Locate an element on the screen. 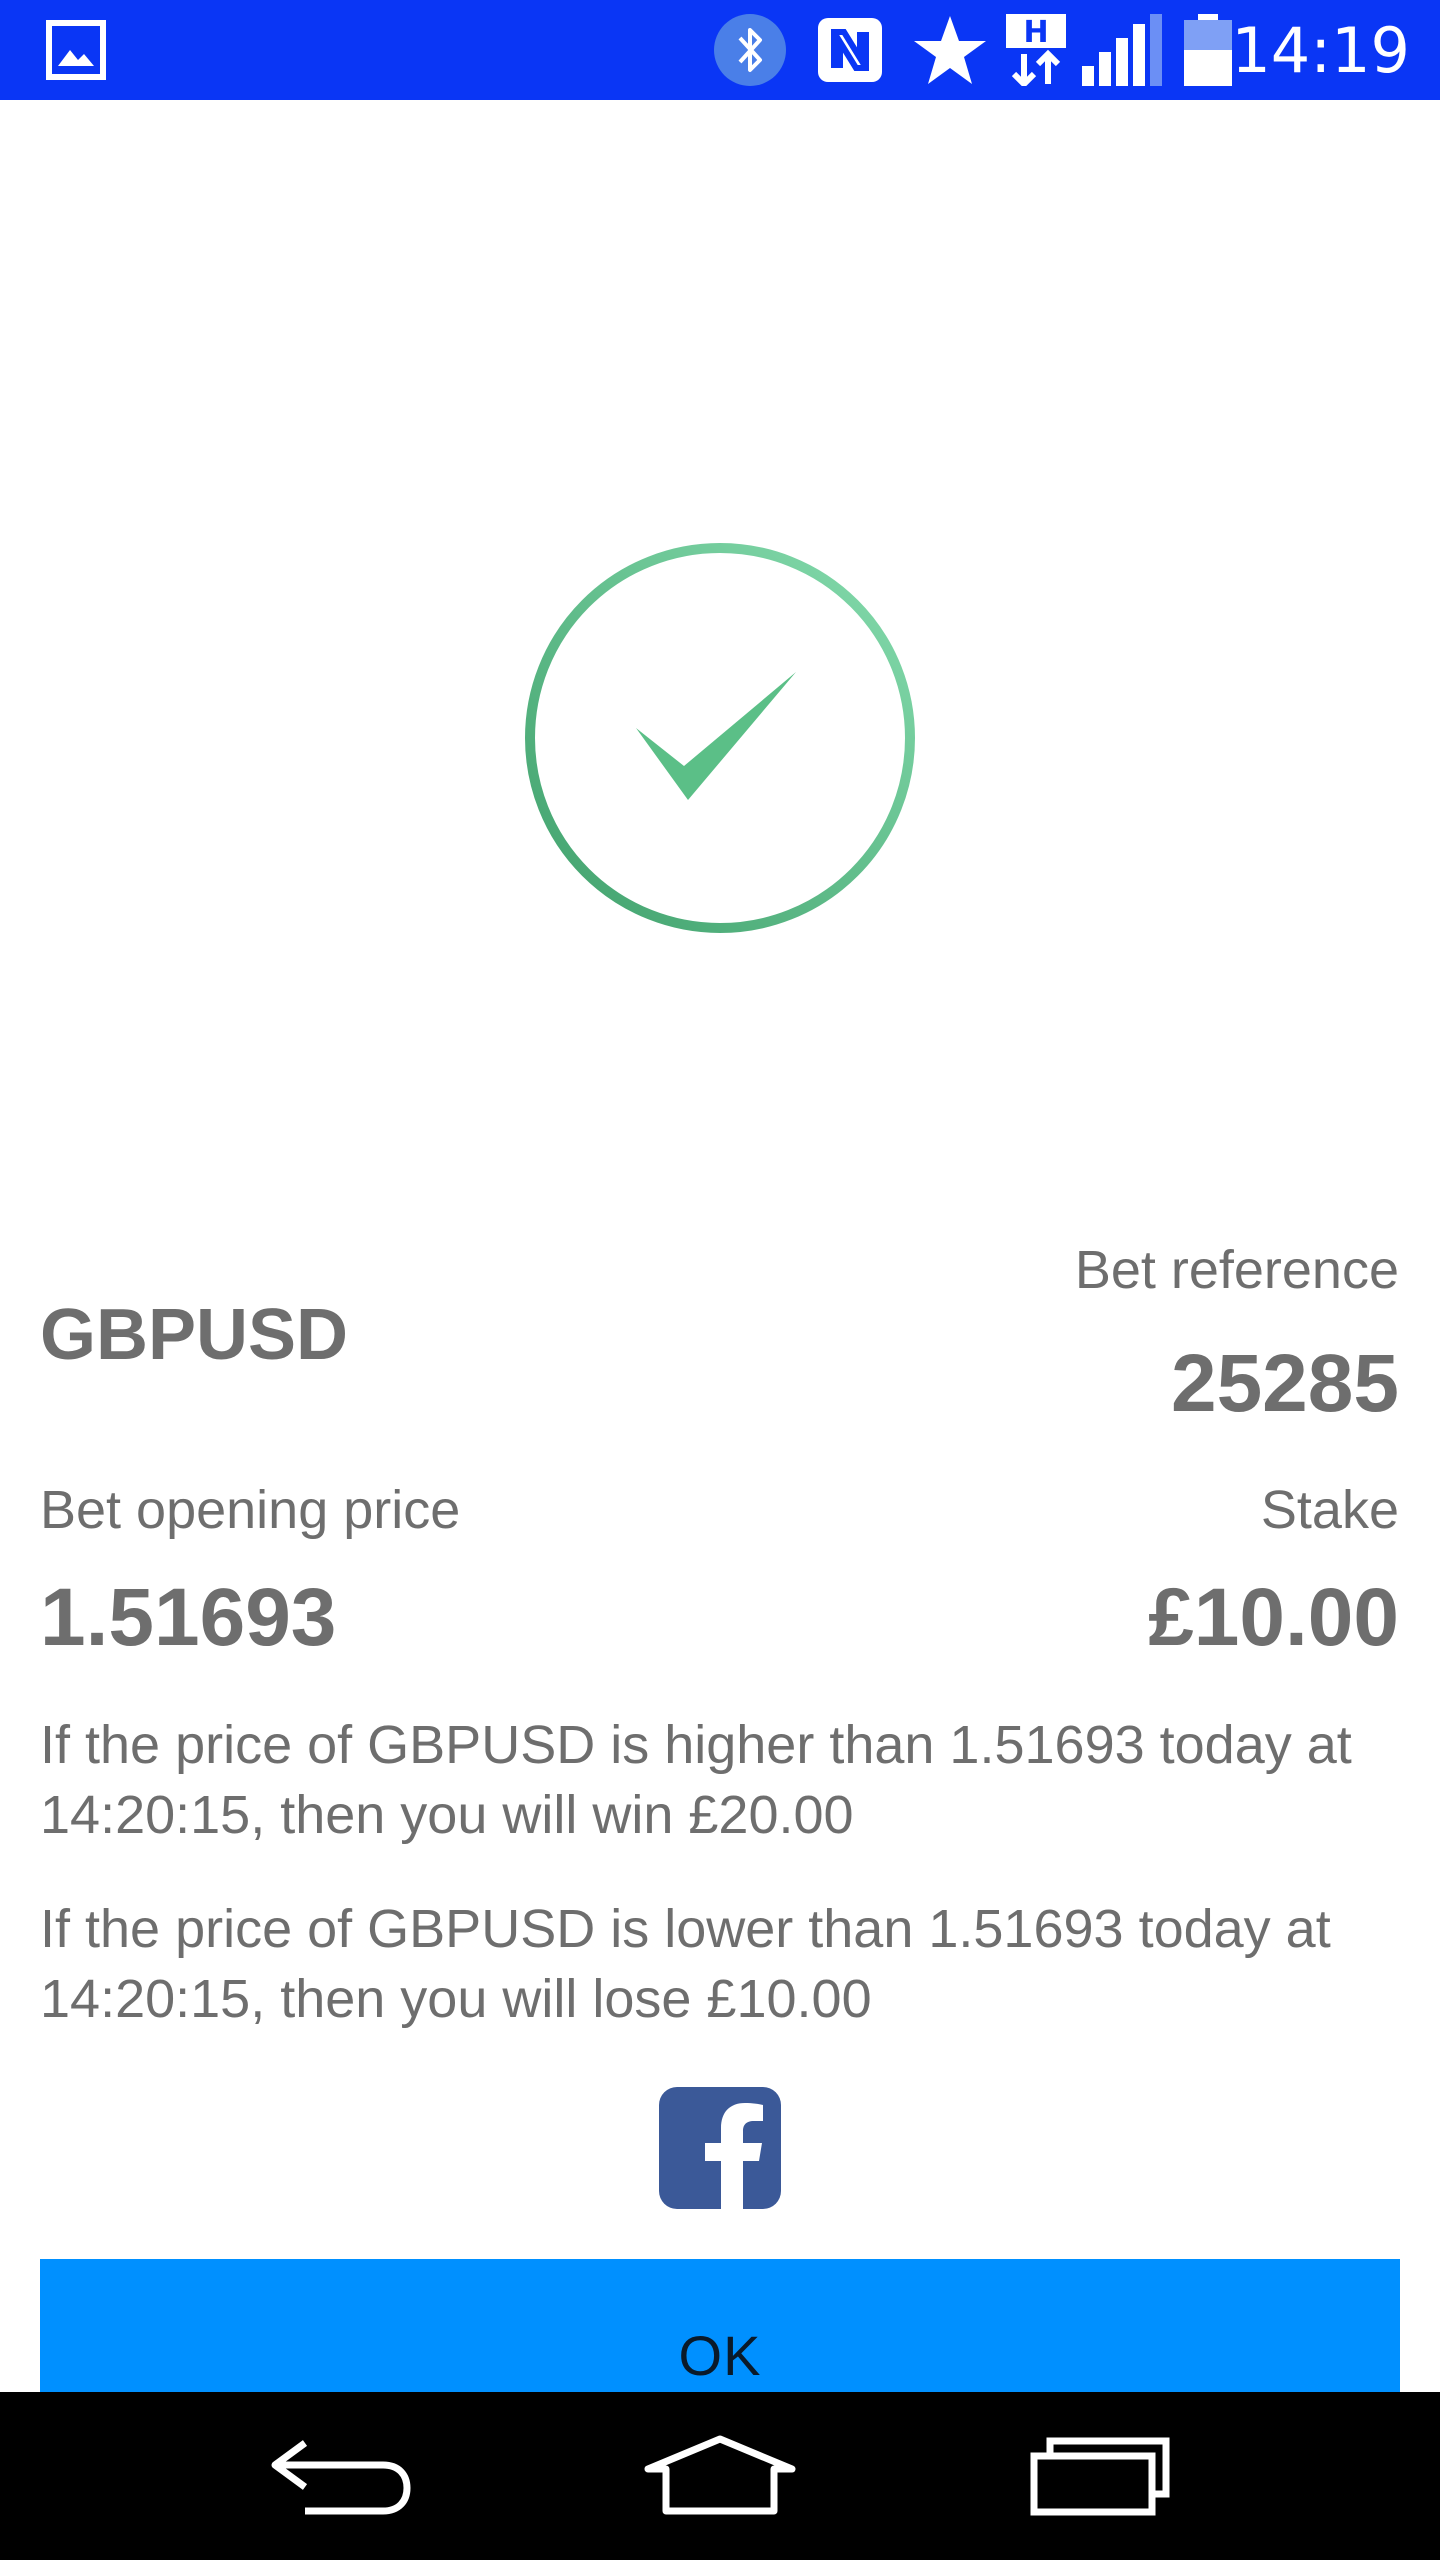 The image size is (1440, 2560). home-button is located at coordinates (720, 2476).